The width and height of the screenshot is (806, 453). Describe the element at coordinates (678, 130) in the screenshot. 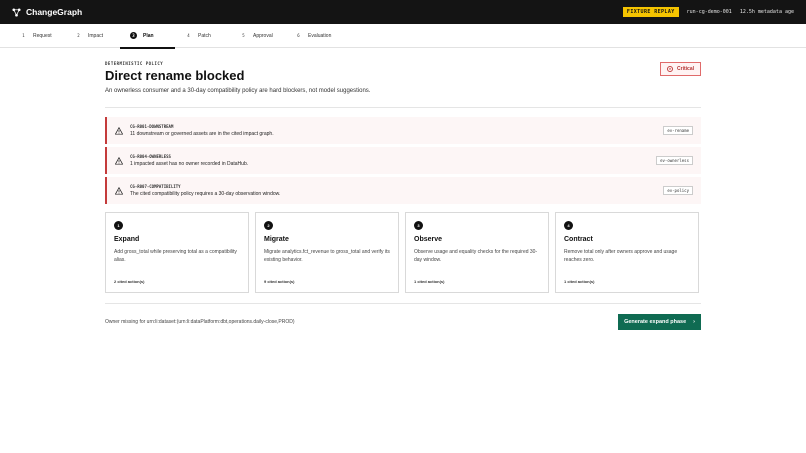

I see `evidence-tag: ev-rename` at that location.